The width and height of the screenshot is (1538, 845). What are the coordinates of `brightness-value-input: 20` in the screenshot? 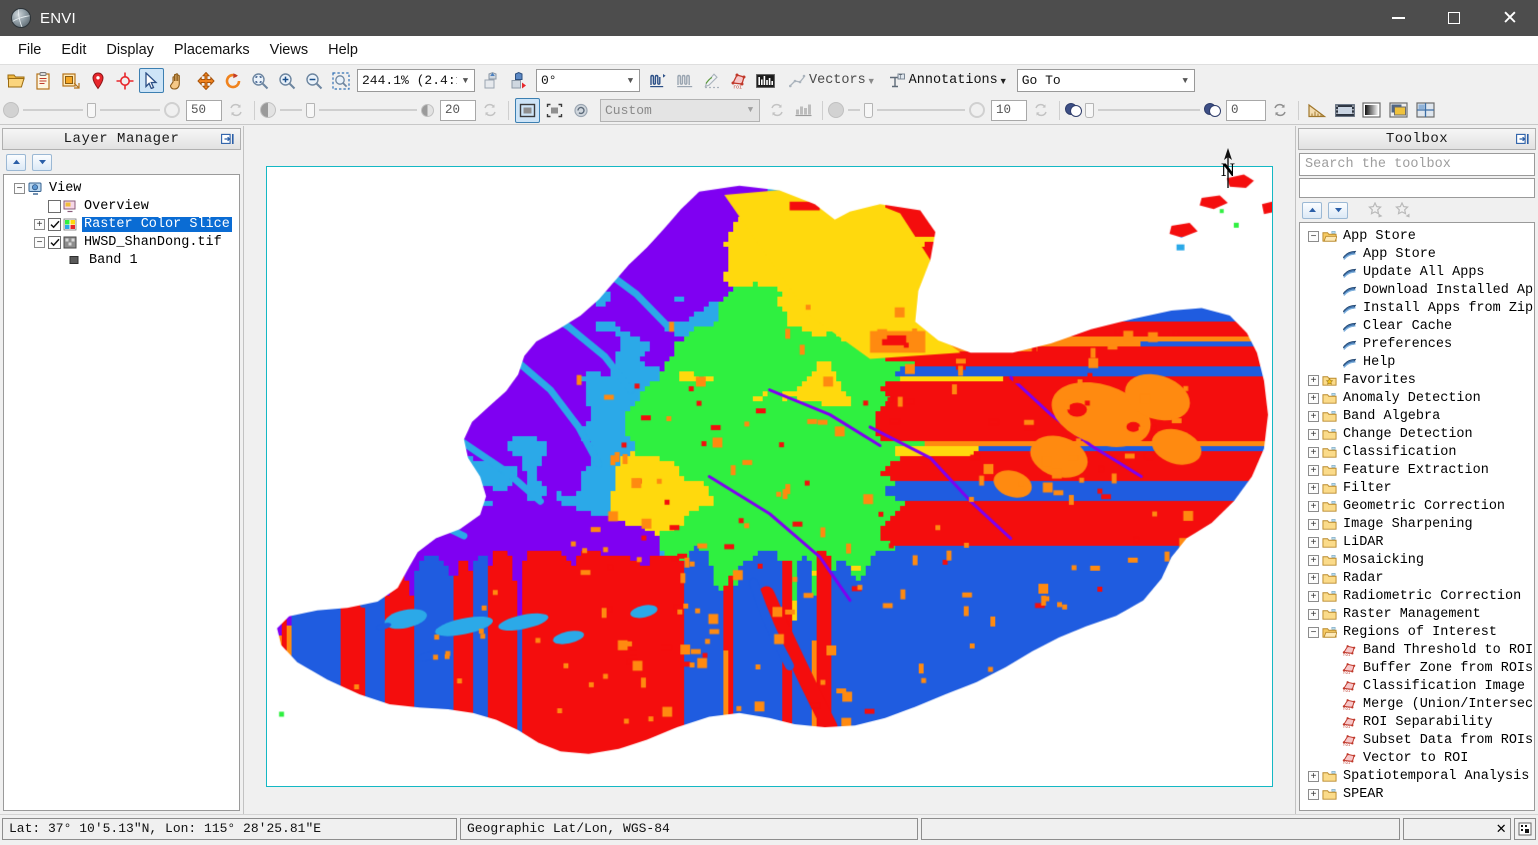 It's located at (458, 110).